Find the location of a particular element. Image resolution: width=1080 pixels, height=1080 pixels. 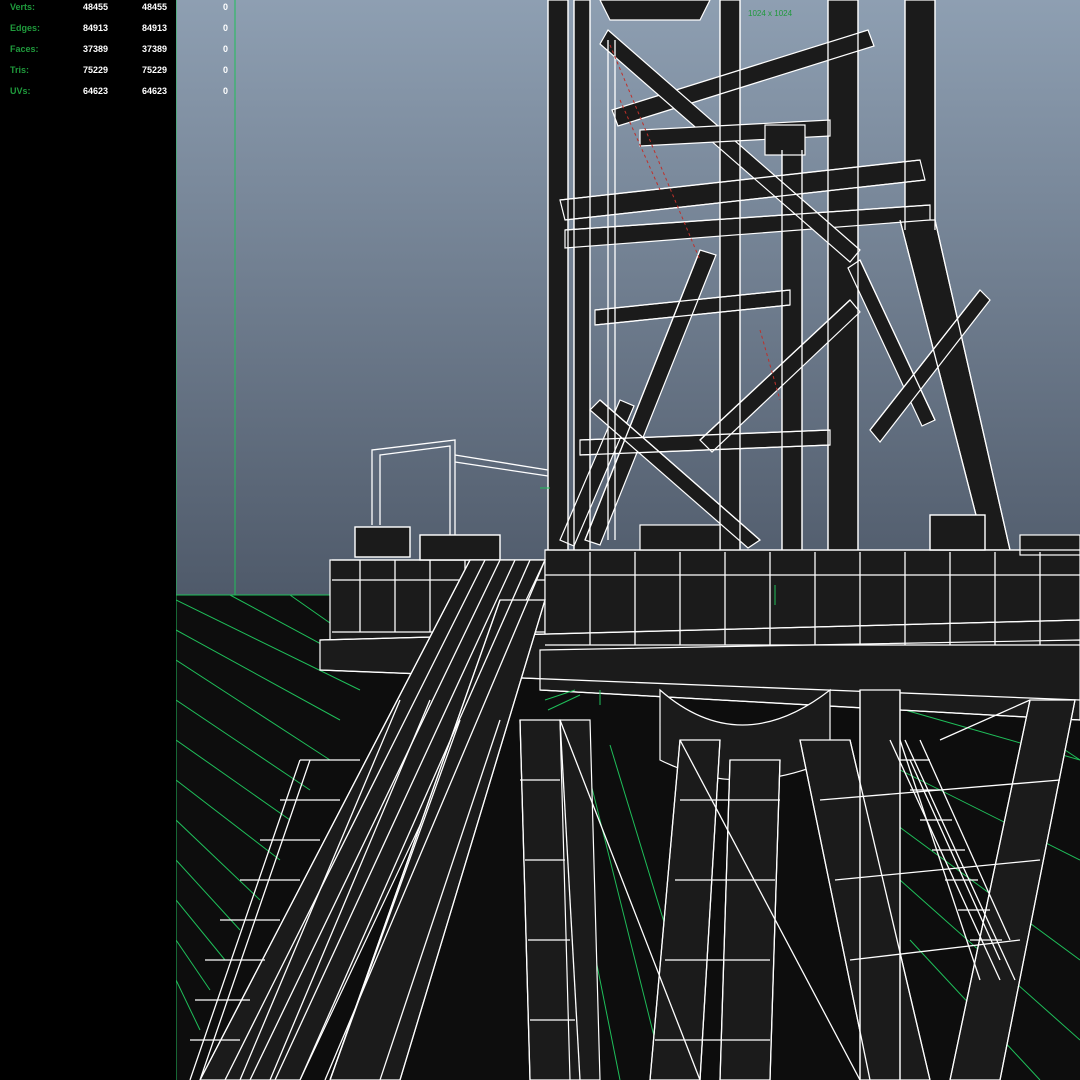

stat-value: 84913 is located at coordinates (95, 28).